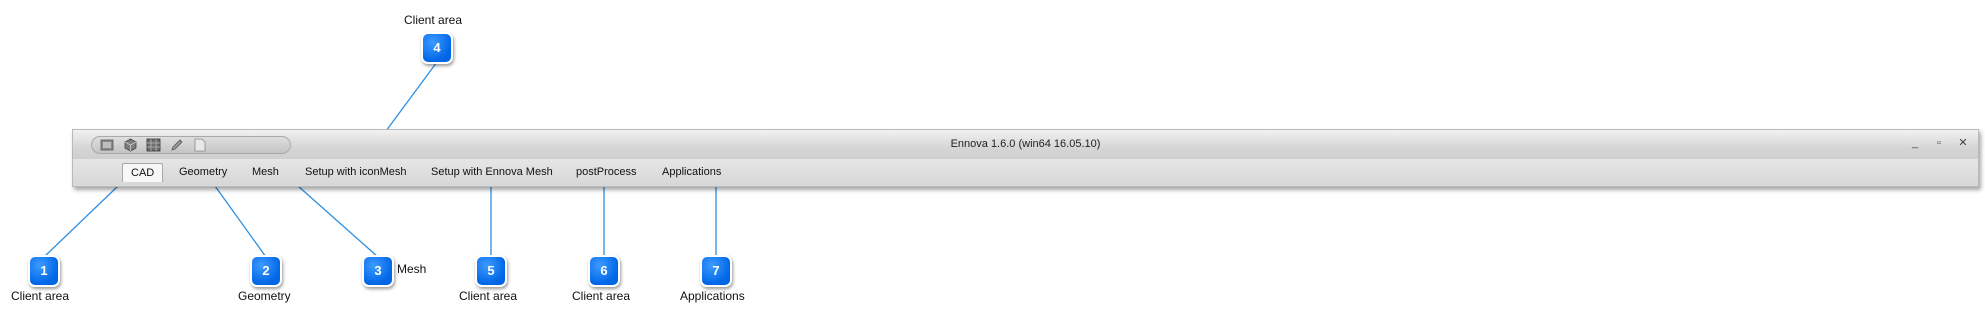 The height and width of the screenshot is (319, 1985). Describe the element at coordinates (378, 271) in the screenshot. I see `callout-badge-3: 3` at that location.